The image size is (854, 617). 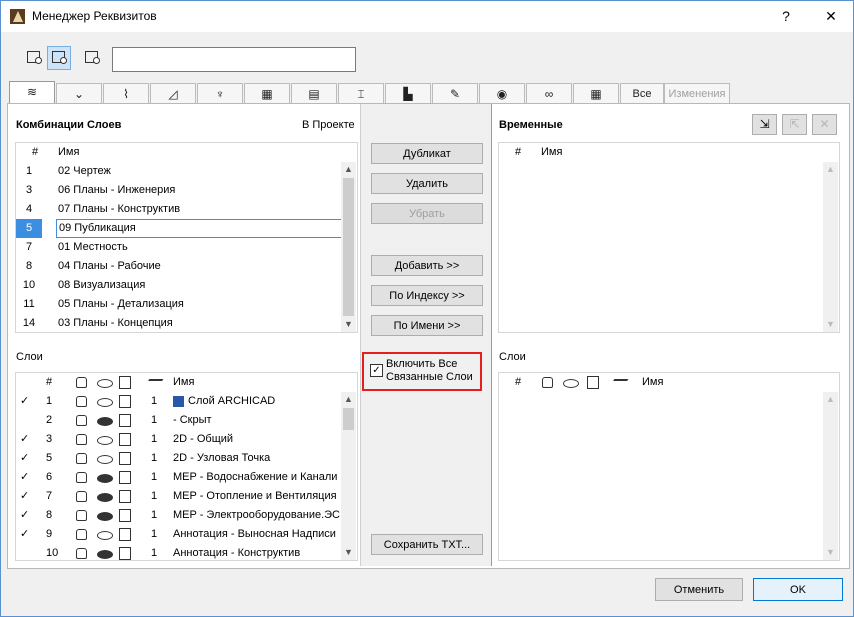 What do you see at coordinates (427, 153) in the screenshot?
I see `duplicate-button: Дубликат` at bounding box center [427, 153].